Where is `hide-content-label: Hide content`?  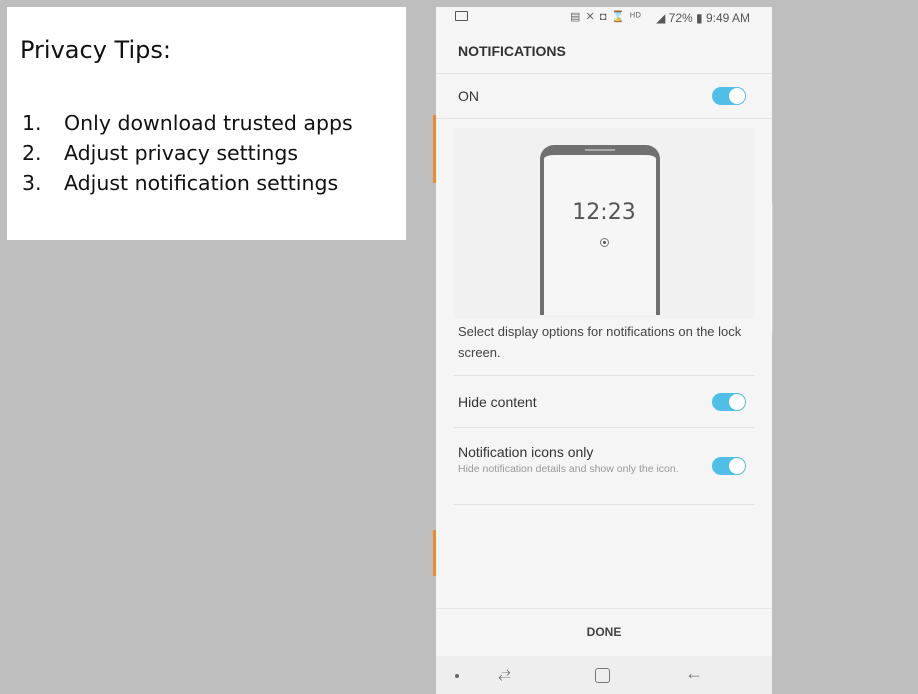
hide-content-label: Hide content is located at coordinates (497, 402).